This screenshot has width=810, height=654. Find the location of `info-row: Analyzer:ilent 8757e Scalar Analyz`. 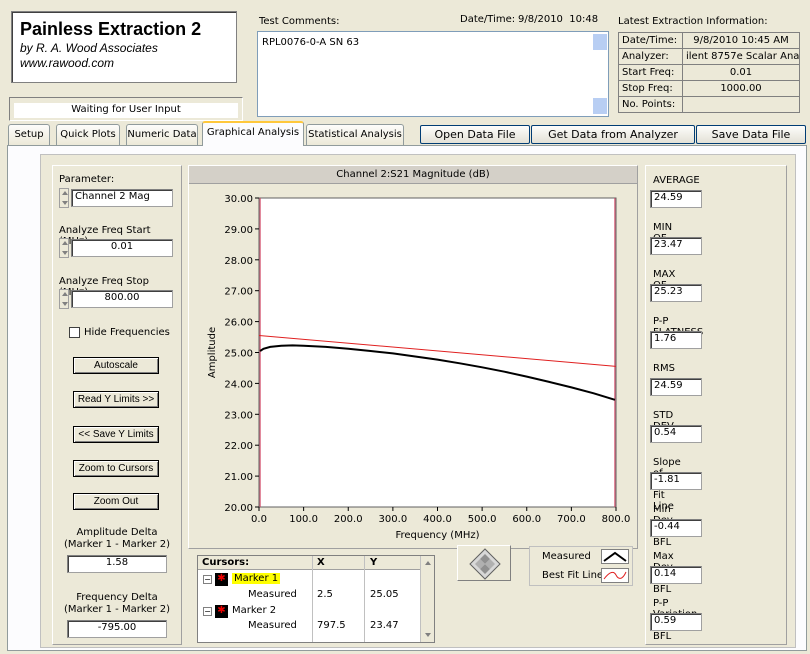

info-row: Analyzer:ilent 8757e Scalar Analyz is located at coordinates (709, 56).